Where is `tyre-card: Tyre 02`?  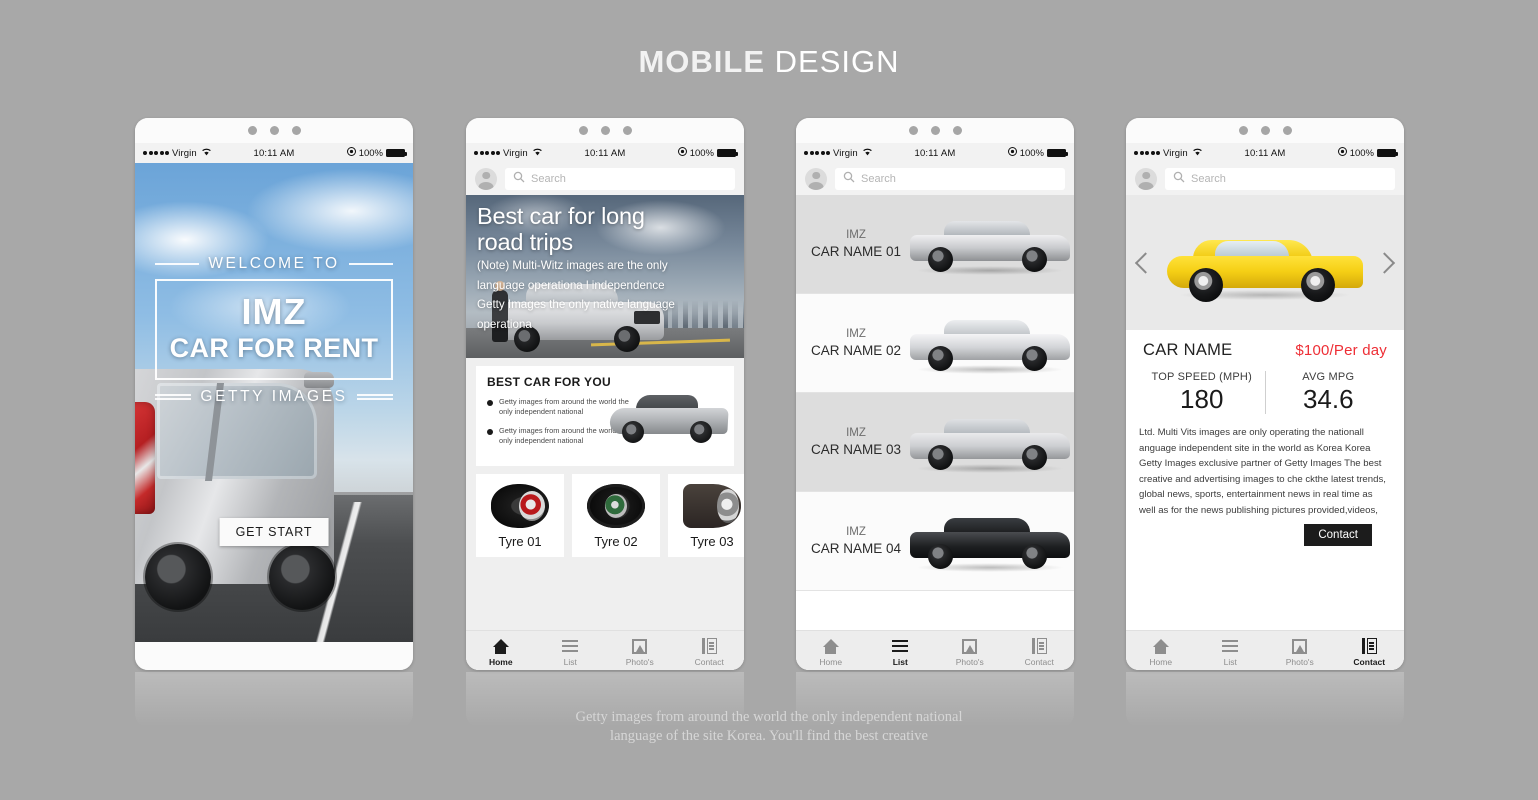 tyre-card: Tyre 02 is located at coordinates (616, 515).